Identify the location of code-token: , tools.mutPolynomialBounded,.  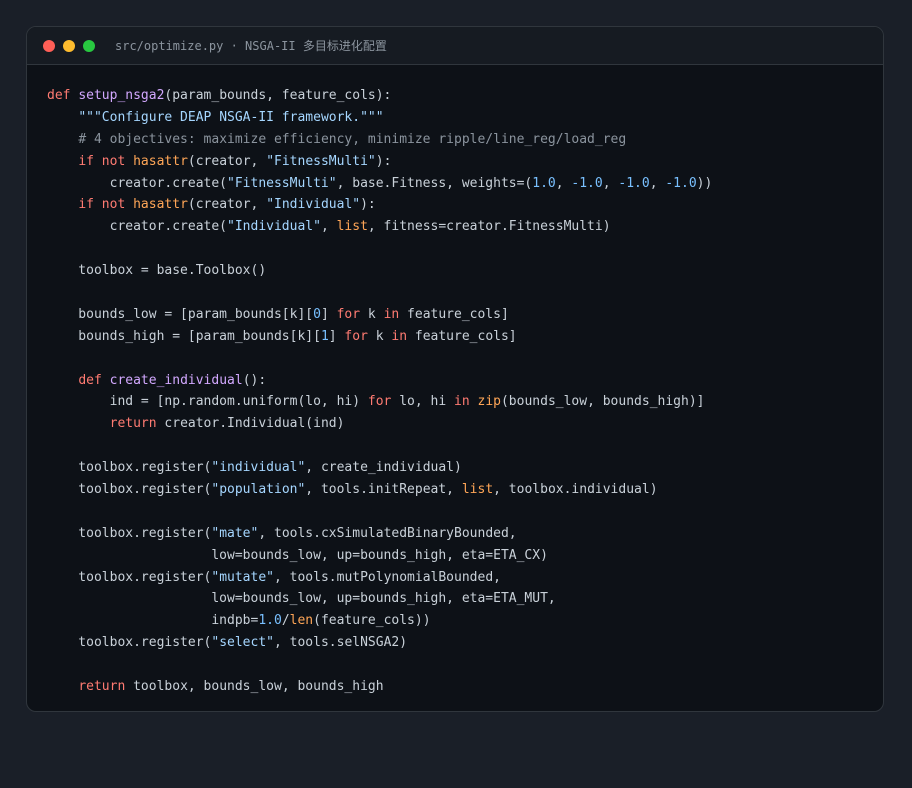
(387, 577).